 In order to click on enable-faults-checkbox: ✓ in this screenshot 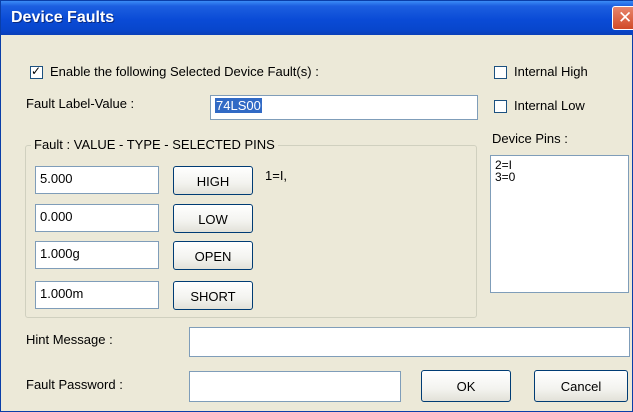, I will do `click(36, 71)`.